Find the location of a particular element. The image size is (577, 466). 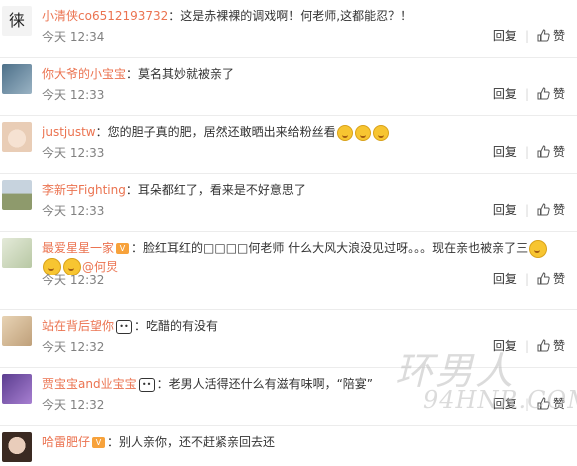

comment-text: 李新宇Fighting：耳朵都红了，看来是不好意思了 is located at coordinates (302, 190).